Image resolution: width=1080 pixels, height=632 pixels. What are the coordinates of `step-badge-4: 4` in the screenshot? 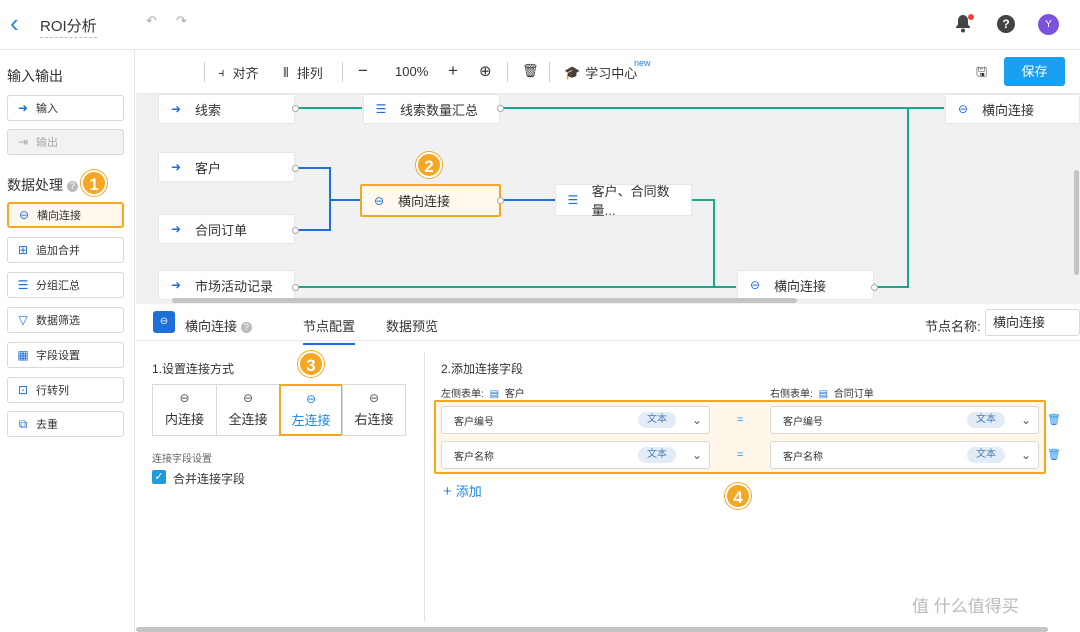 It's located at (738, 496).